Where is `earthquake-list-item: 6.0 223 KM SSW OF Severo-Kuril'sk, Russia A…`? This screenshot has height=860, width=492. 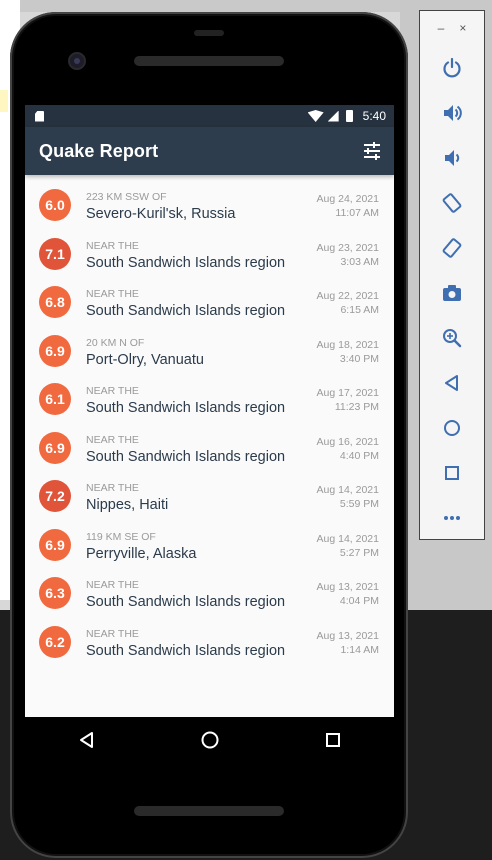 earthquake-list-item: 6.0 223 KM SSW OF Severo-Kuril'sk, Russia A… is located at coordinates (209, 209).